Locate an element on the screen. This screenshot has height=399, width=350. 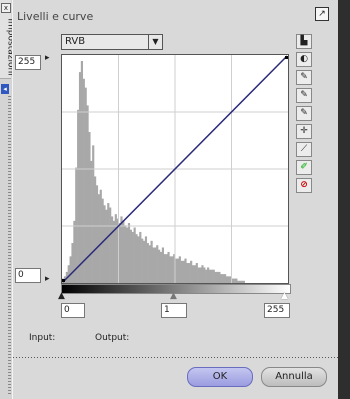
input-white-field: 255 is located at coordinates (277, 310).